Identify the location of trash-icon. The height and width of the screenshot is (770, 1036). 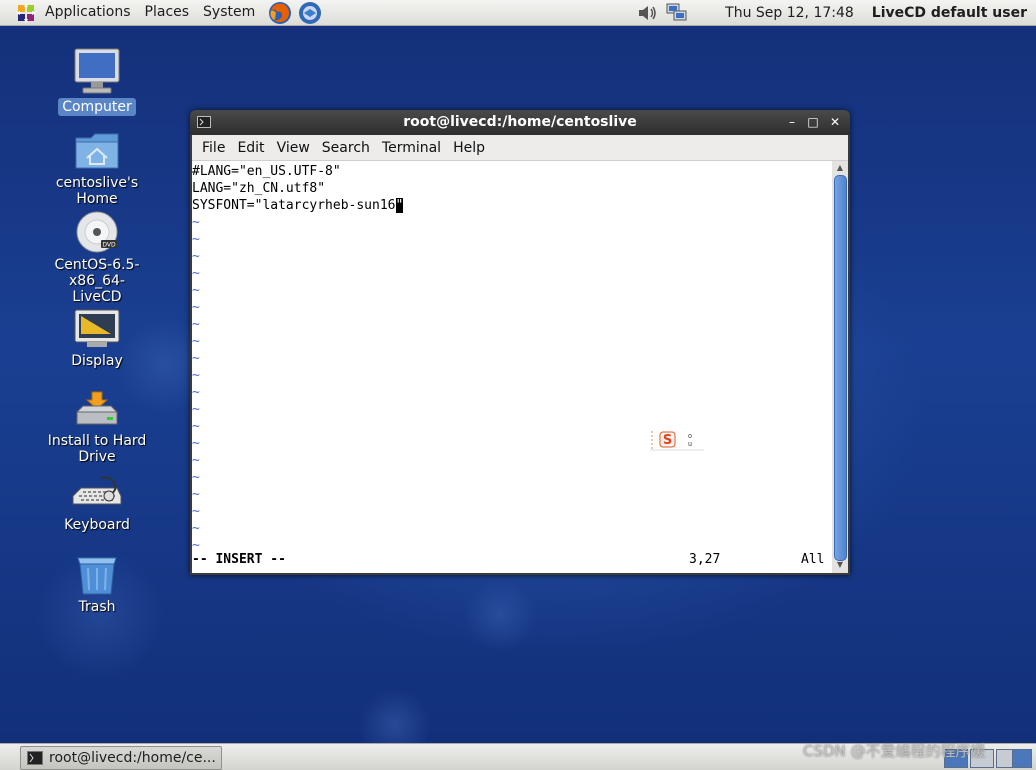
(97, 576).